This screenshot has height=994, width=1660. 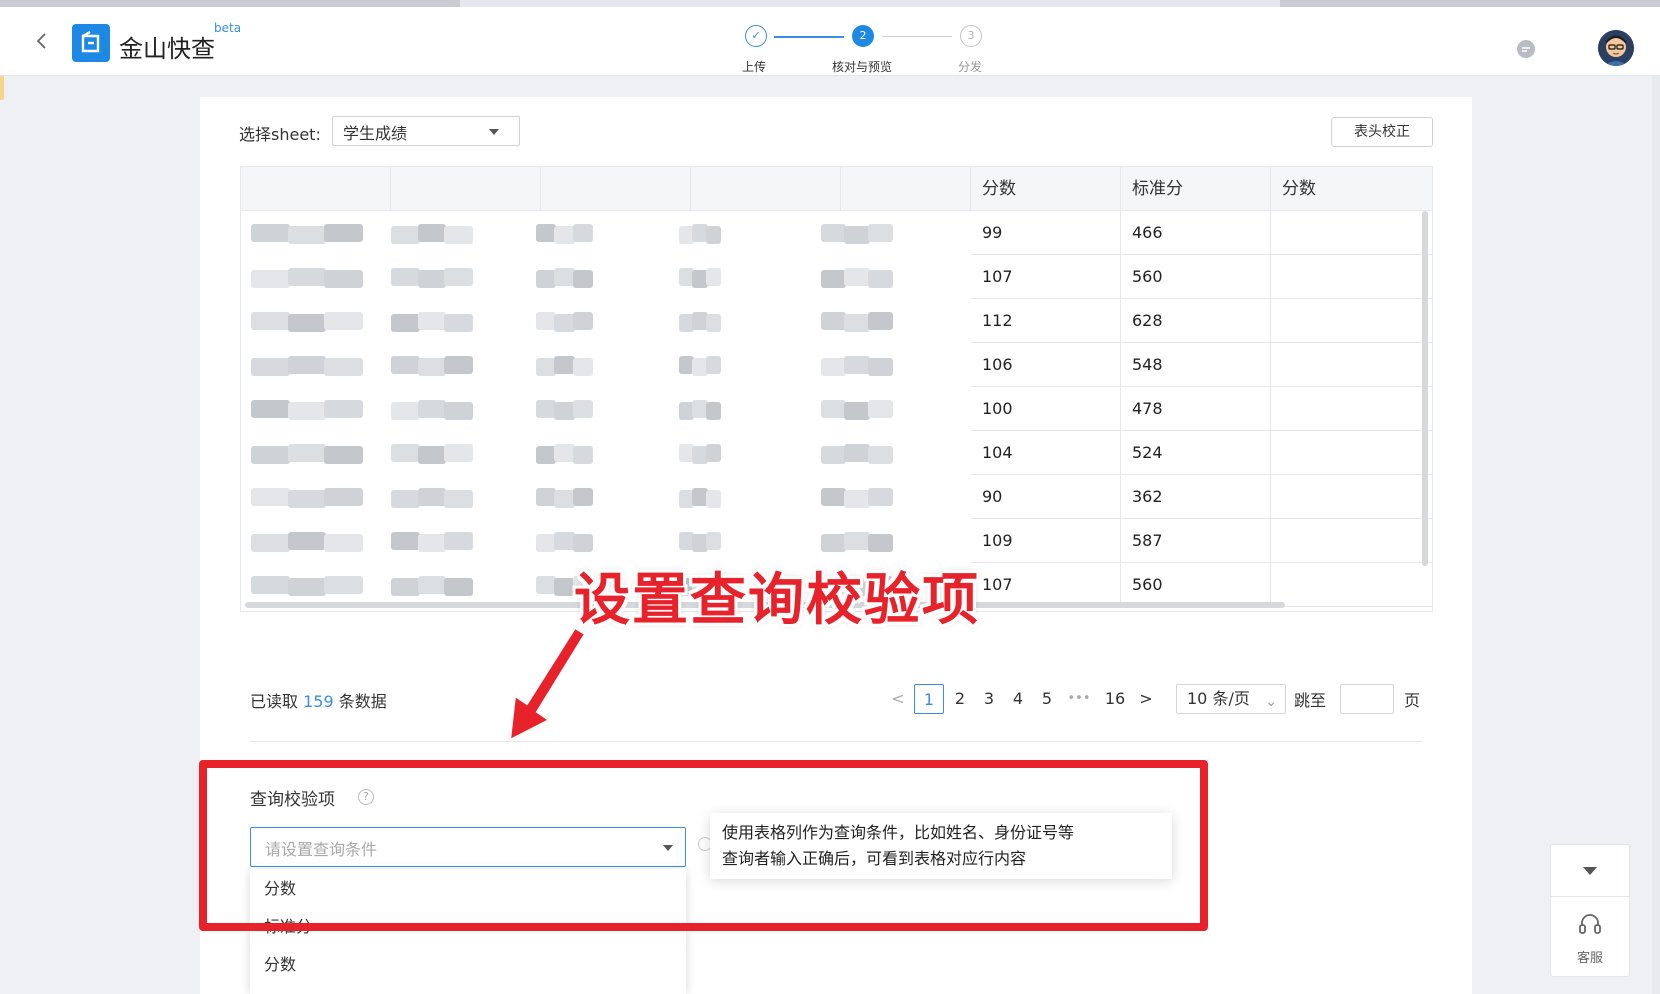 I want to click on table-cell: 478, so click(x=1196, y=409).